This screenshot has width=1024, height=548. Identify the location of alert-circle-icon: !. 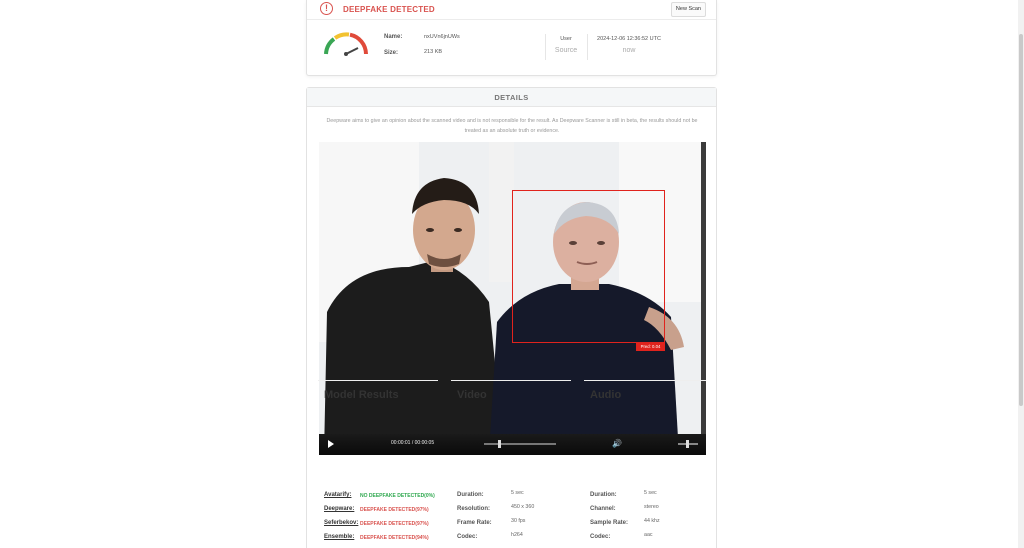
(326, 8).